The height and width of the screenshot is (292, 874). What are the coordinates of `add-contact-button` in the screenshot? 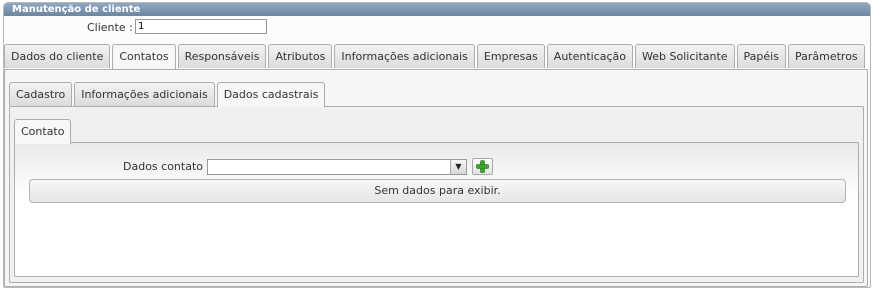 It's located at (482, 166).